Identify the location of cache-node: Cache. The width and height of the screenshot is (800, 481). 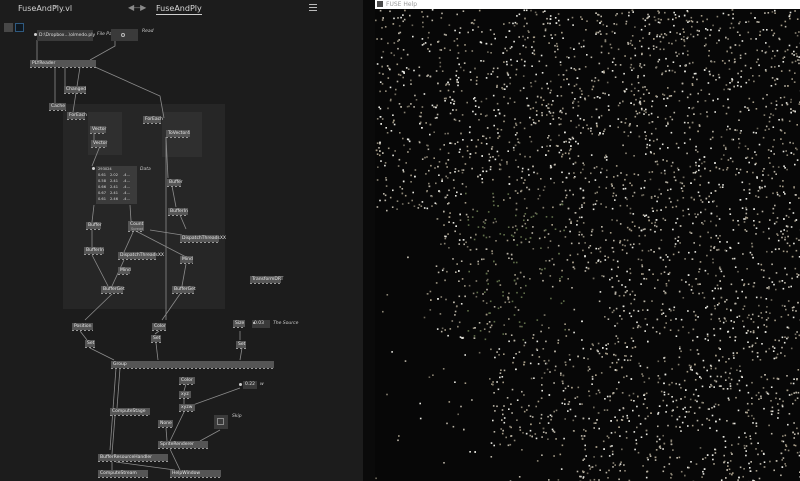
(57, 107).